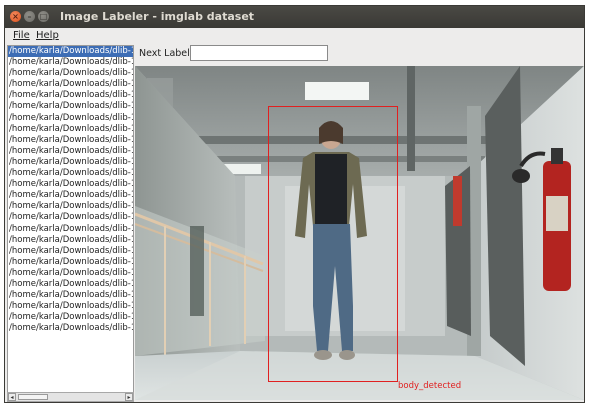 The width and height of the screenshot is (589, 407). What do you see at coordinates (15, 16) in the screenshot?
I see `close-icon: ×` at bounding box center [15, 16].